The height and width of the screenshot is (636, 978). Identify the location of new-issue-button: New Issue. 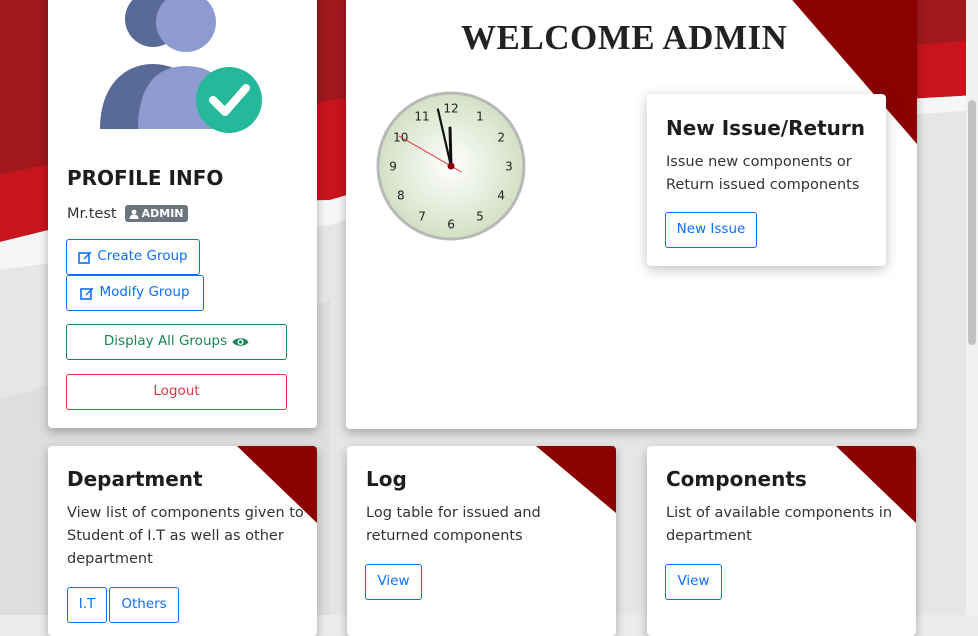
(711, 230).